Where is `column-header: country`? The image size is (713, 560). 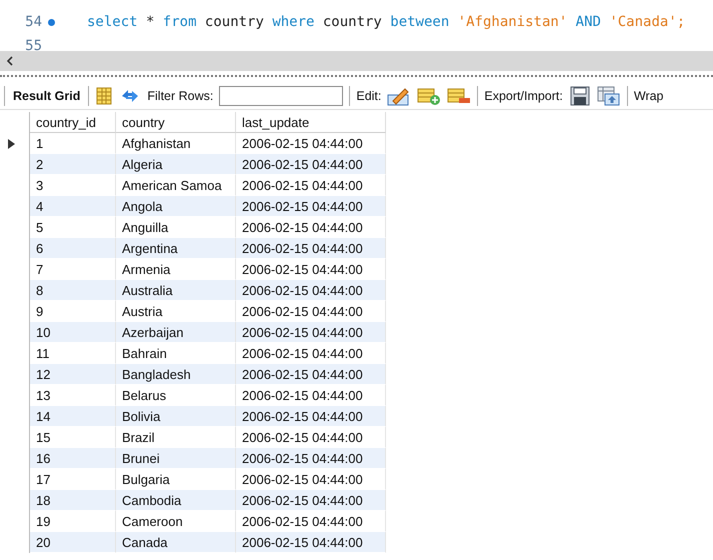
column-header: country is located at coordinates (176, 122).